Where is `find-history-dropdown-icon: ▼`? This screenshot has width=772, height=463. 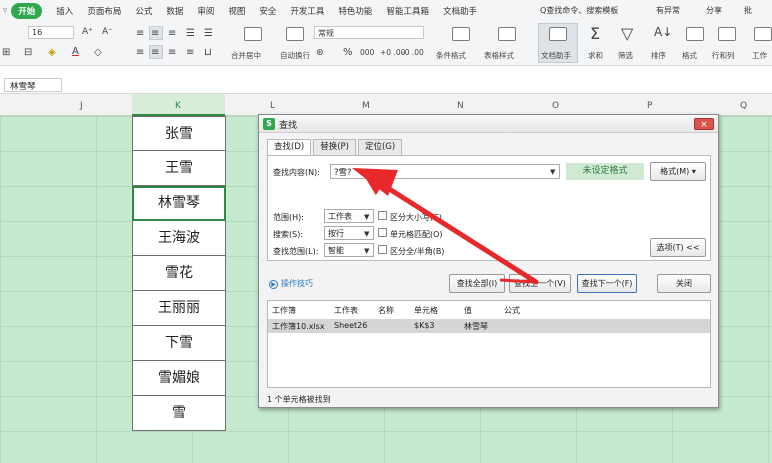
find-history-dropdown-icon: ▼ is located at coordinates (552, 172).